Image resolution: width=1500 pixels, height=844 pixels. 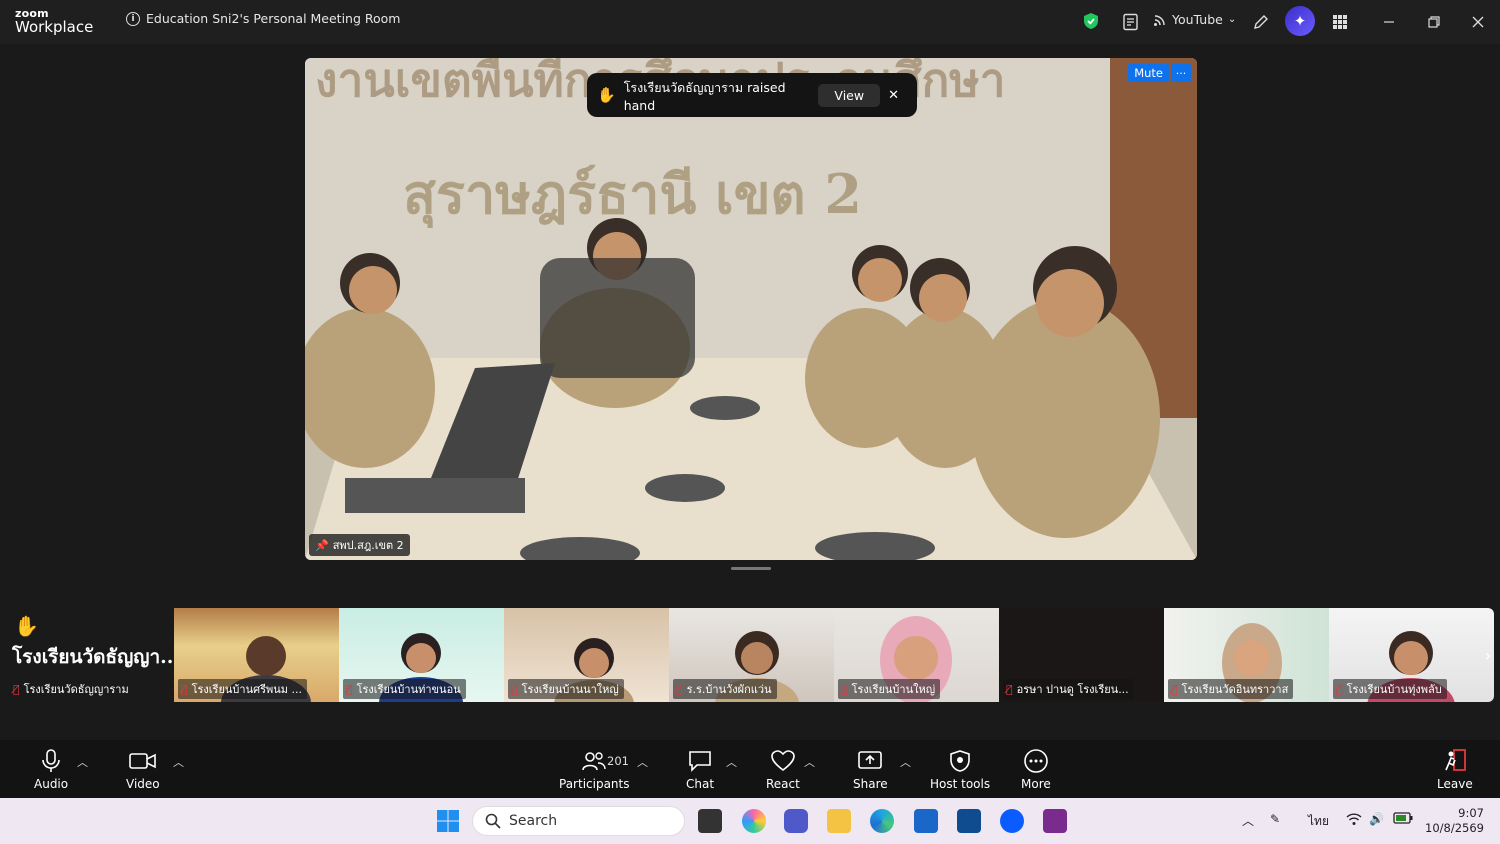 What do you see at coordinates (1275, 819) in the screenshot?
I see `input-method-icon: ✎` at bounding box center [1275, 819].